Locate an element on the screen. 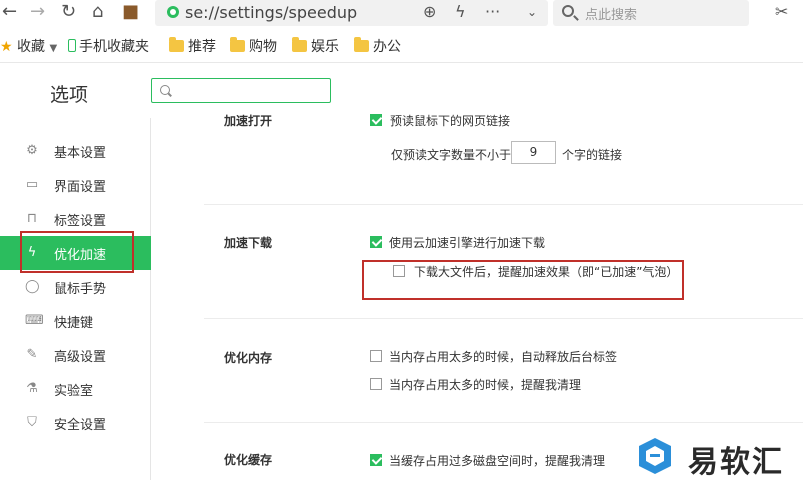 This screenshot has height=480, width=803. watermark-logo is located at coordinates (655, 456).